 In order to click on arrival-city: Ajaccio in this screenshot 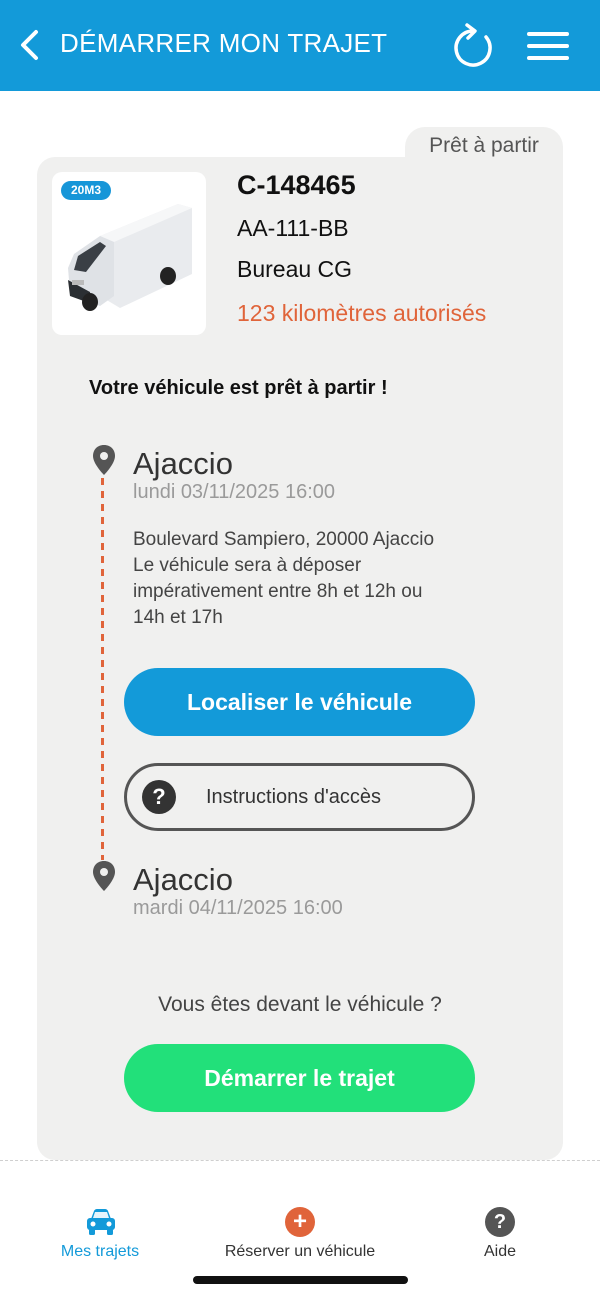, I will do `click(183, 879)`.